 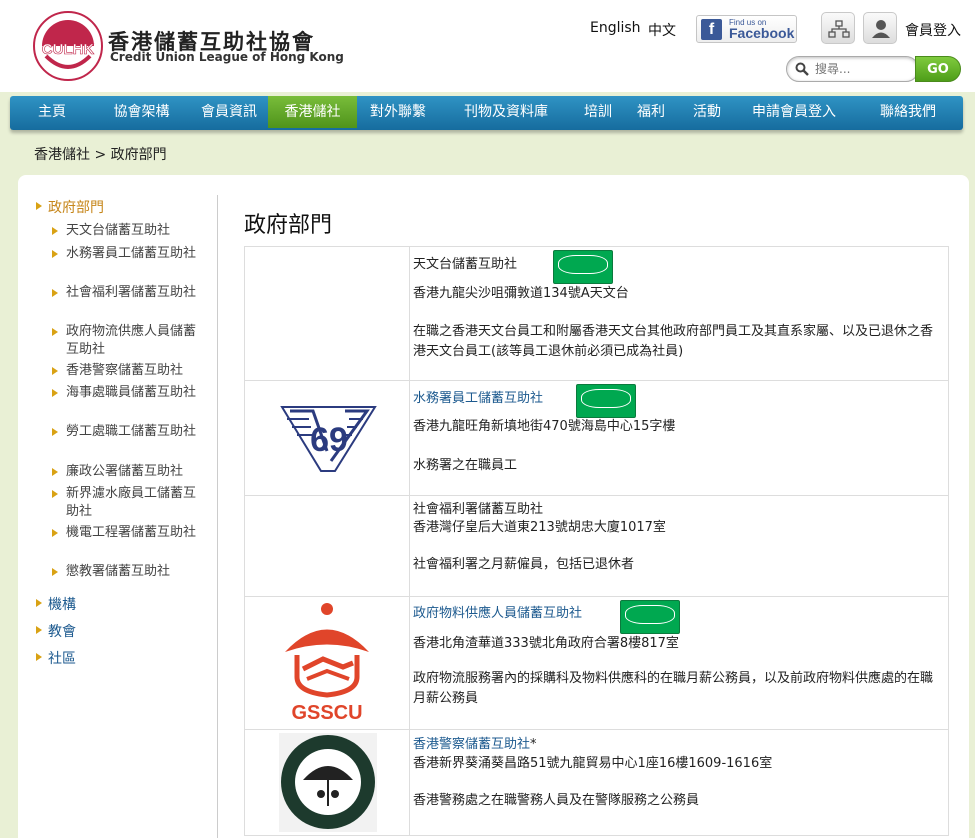 What do you see at coordinates (521, 293) in the screenshot?
I see `union-address: 香港九龍尖沙咀彌敦道134號A天文台` at bounding box center [521, 293].